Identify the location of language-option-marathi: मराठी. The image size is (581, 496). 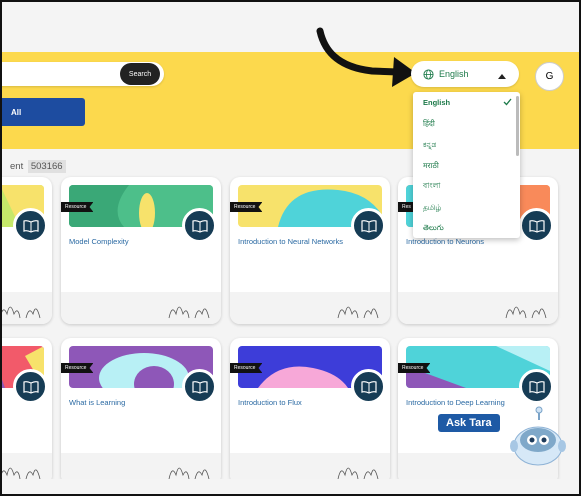
(466, 165).